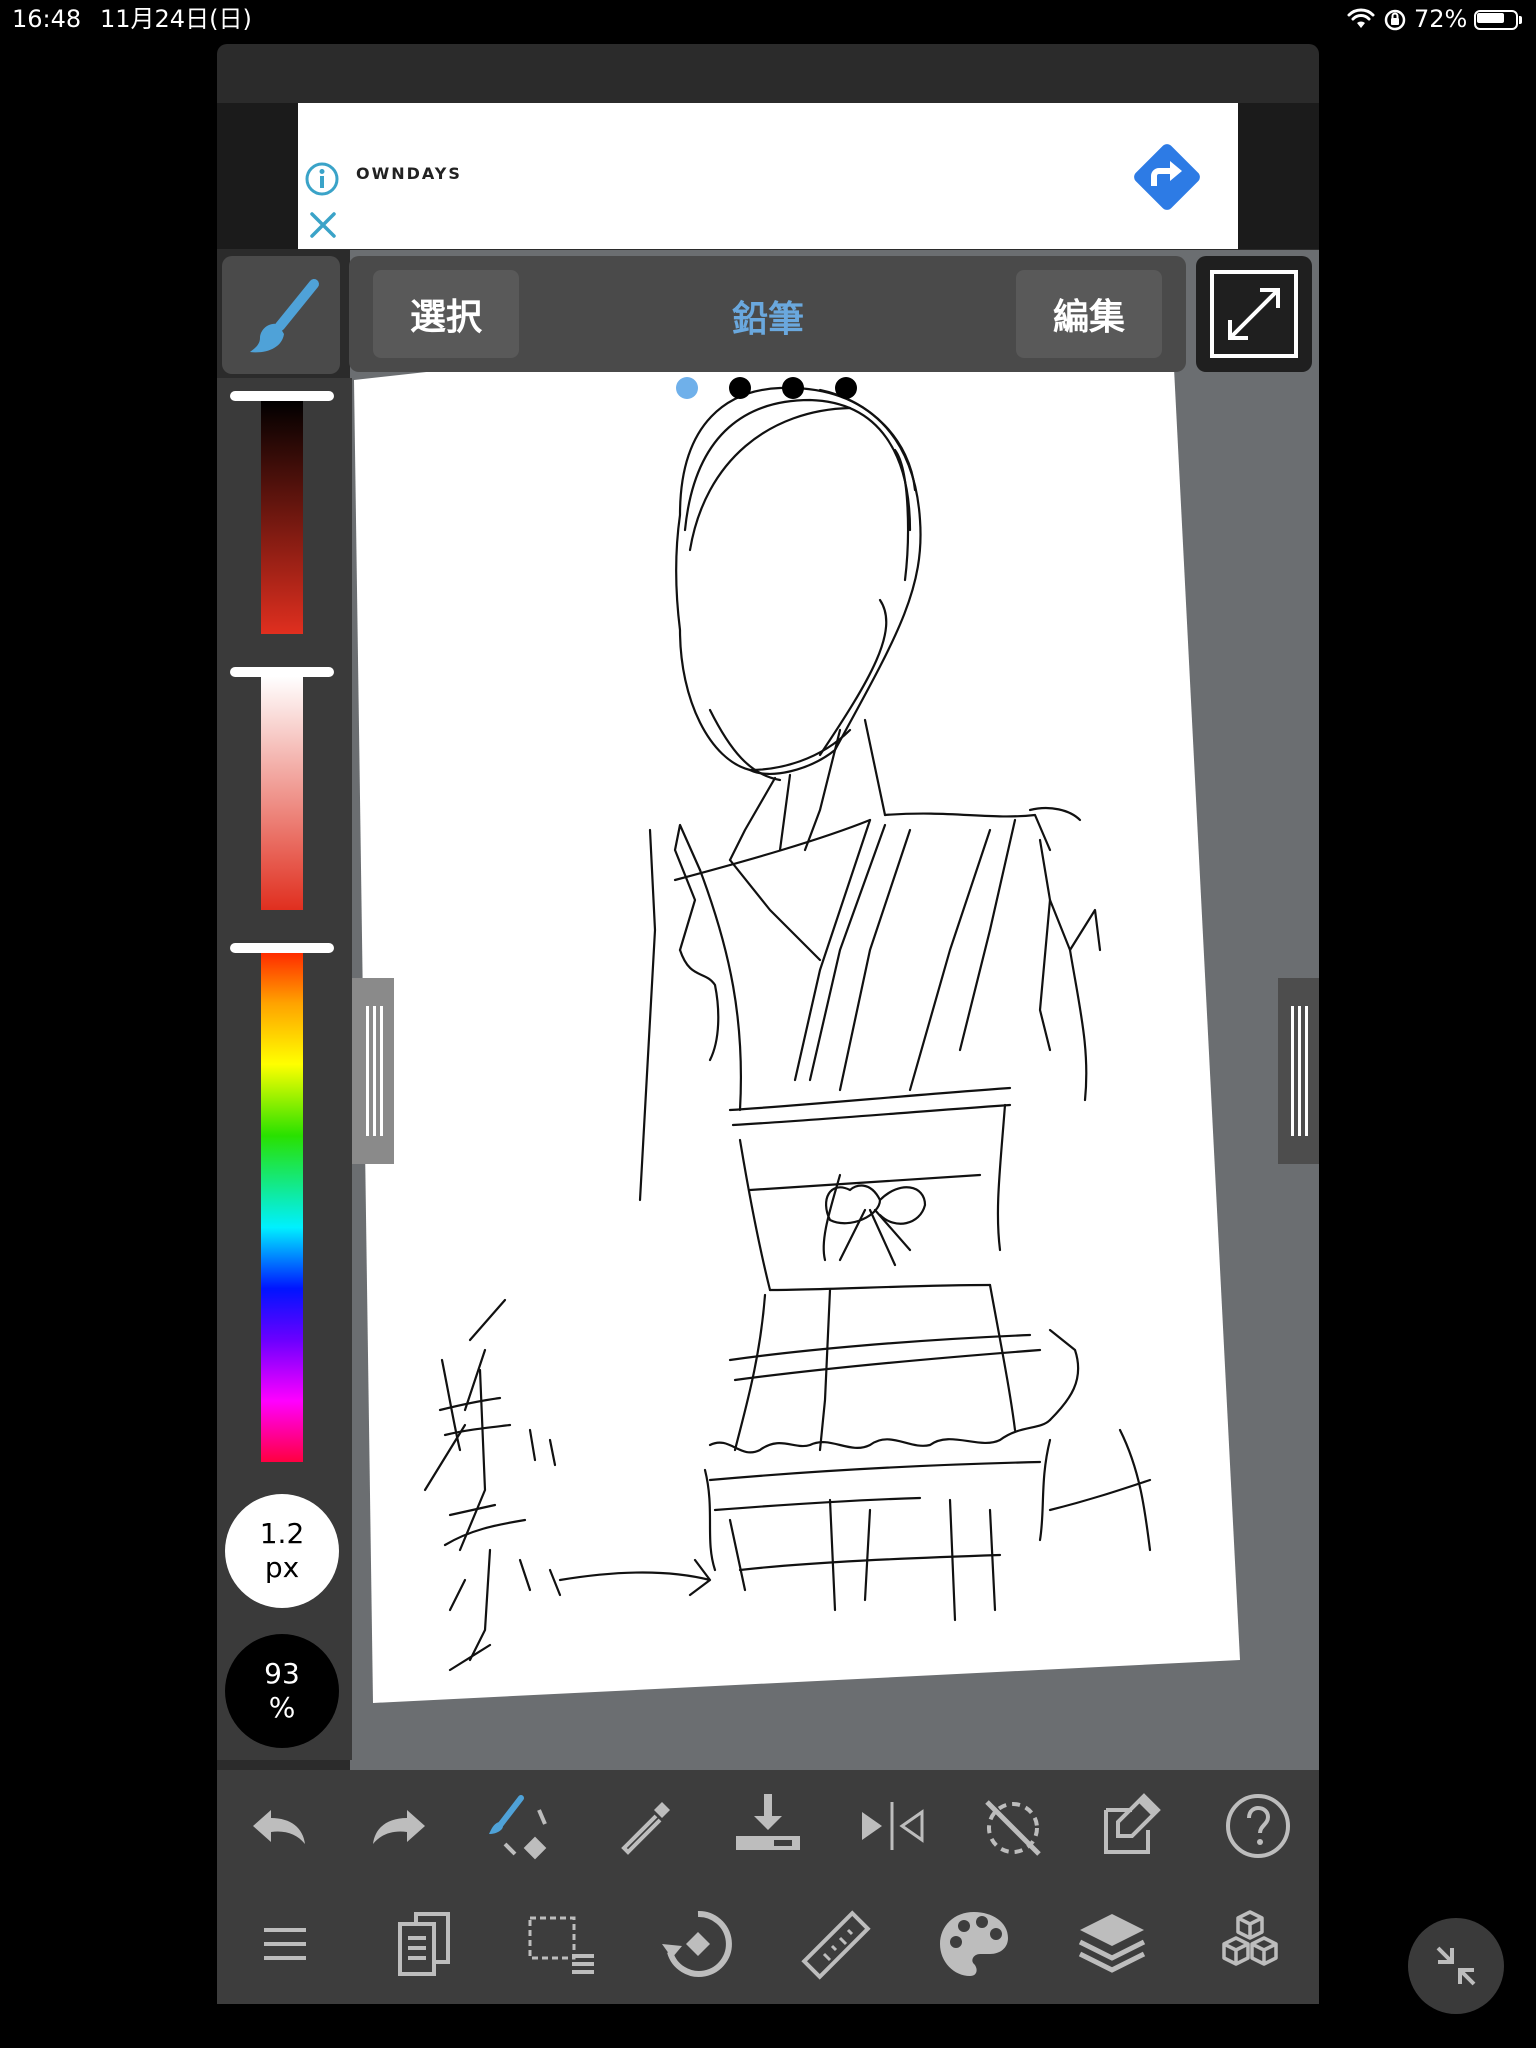 This screenshot has height=2048, width=1536. What do you see at coordinates (698, 1944) in the screenshot?
I see `transform-icon` at bounding box center [698, 1944].